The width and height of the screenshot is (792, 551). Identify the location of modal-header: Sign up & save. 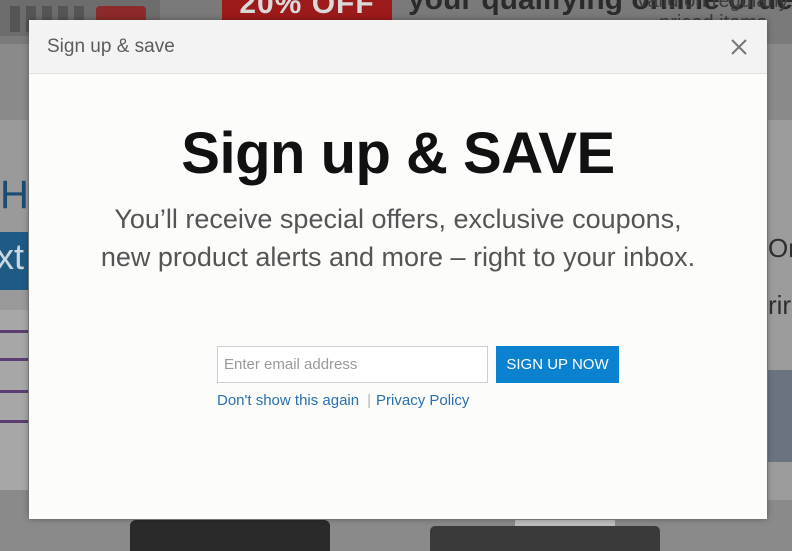
(398, 47).